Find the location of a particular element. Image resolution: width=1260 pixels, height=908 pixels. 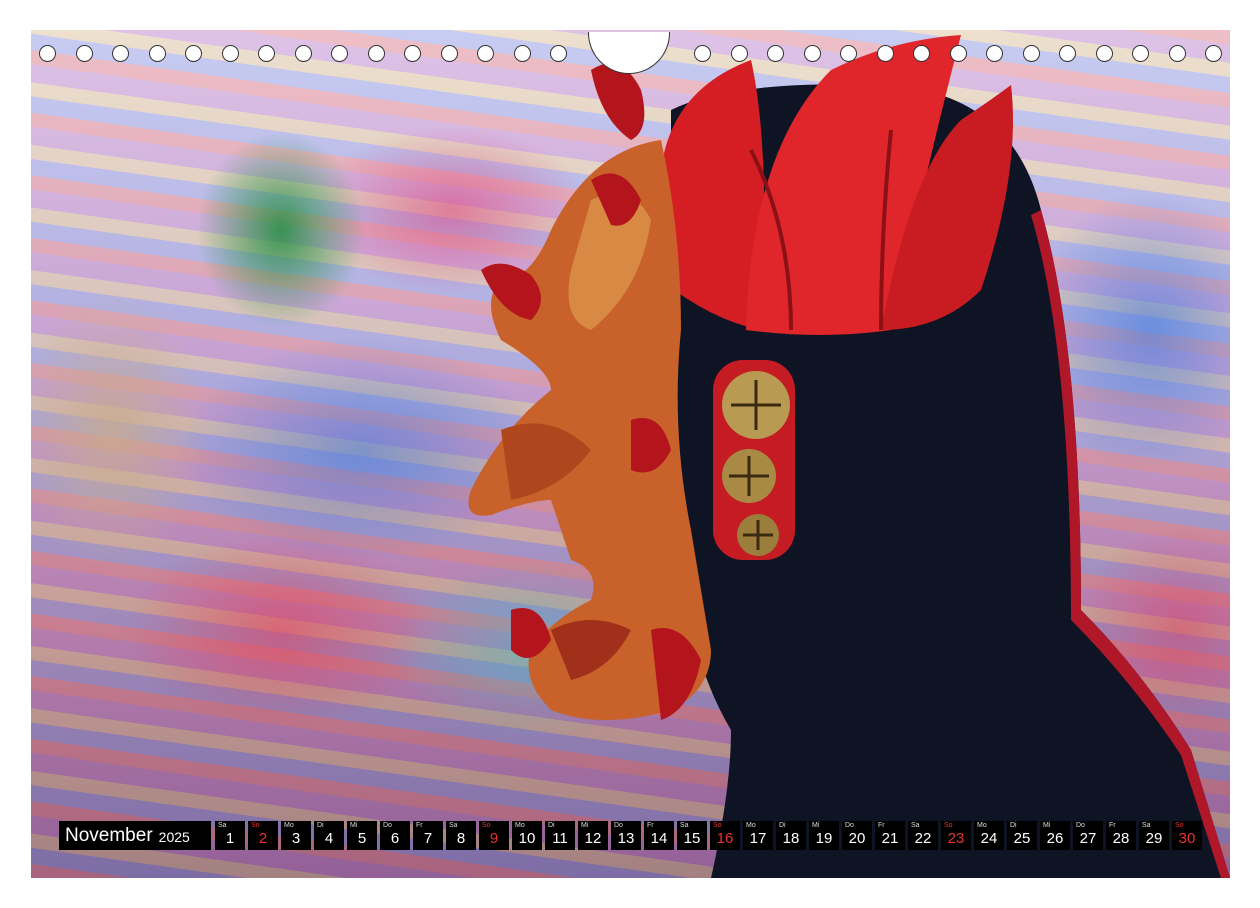

day-number: 21 is located at coordinates (890, 838).